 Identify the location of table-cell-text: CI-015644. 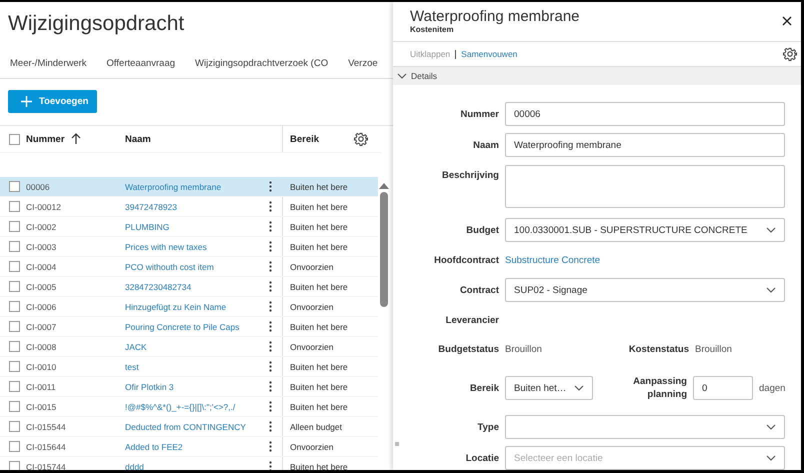
(46, 447).